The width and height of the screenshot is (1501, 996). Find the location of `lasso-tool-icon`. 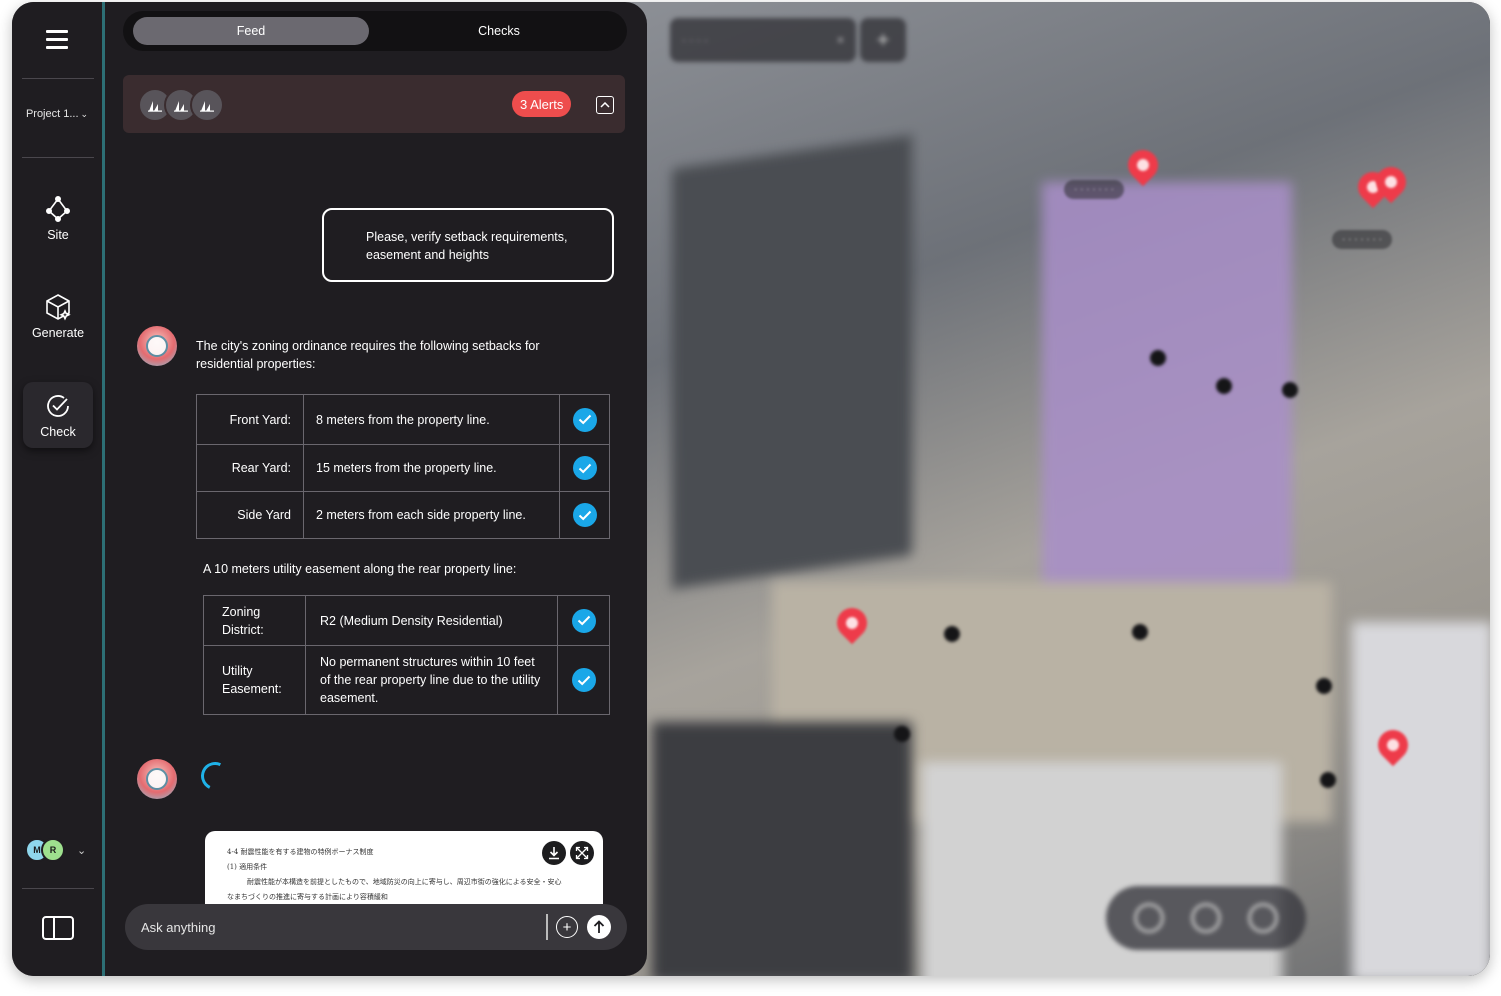

lasso-tool-icon is located at coordinates (1263, 918).